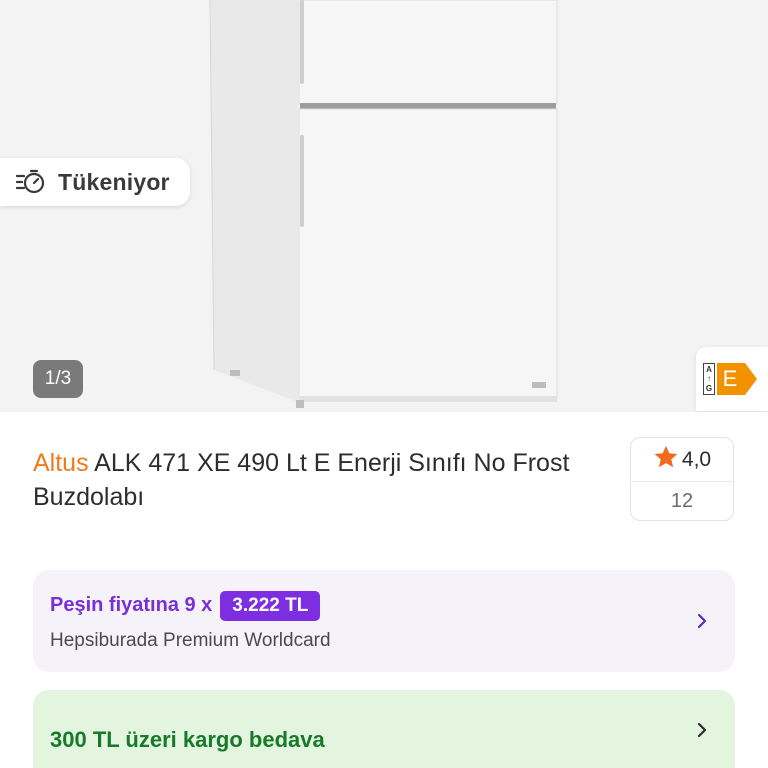  Describe the element at coordinates (61, 463) in the screenshot. I see `brand-link: Altus` at that location.